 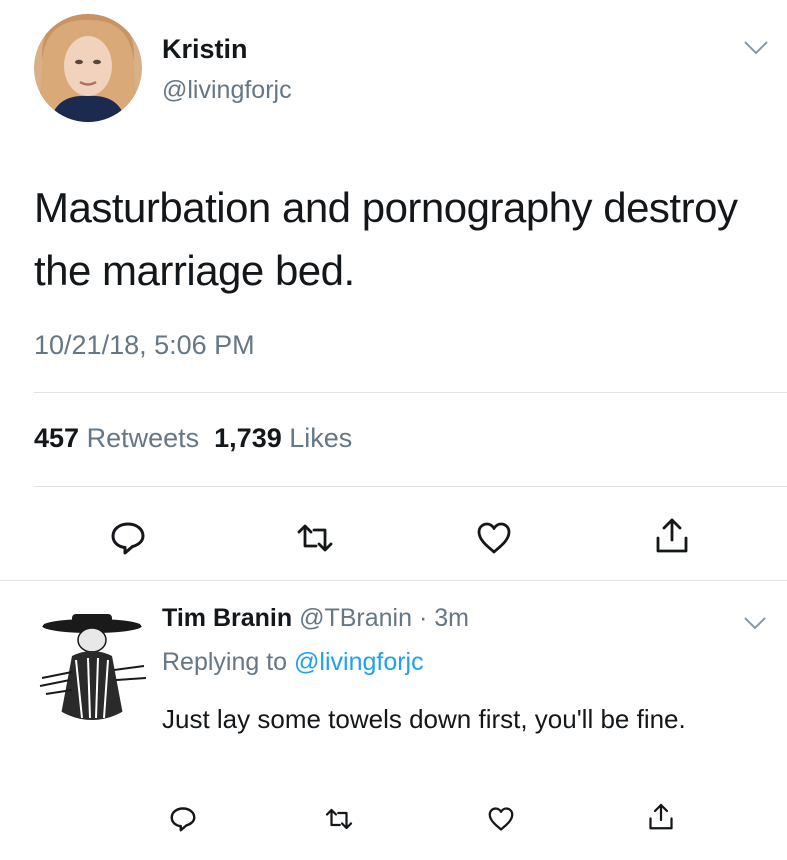 I want to click on reply-handle: @TBranin, so click(x=355, y=618).